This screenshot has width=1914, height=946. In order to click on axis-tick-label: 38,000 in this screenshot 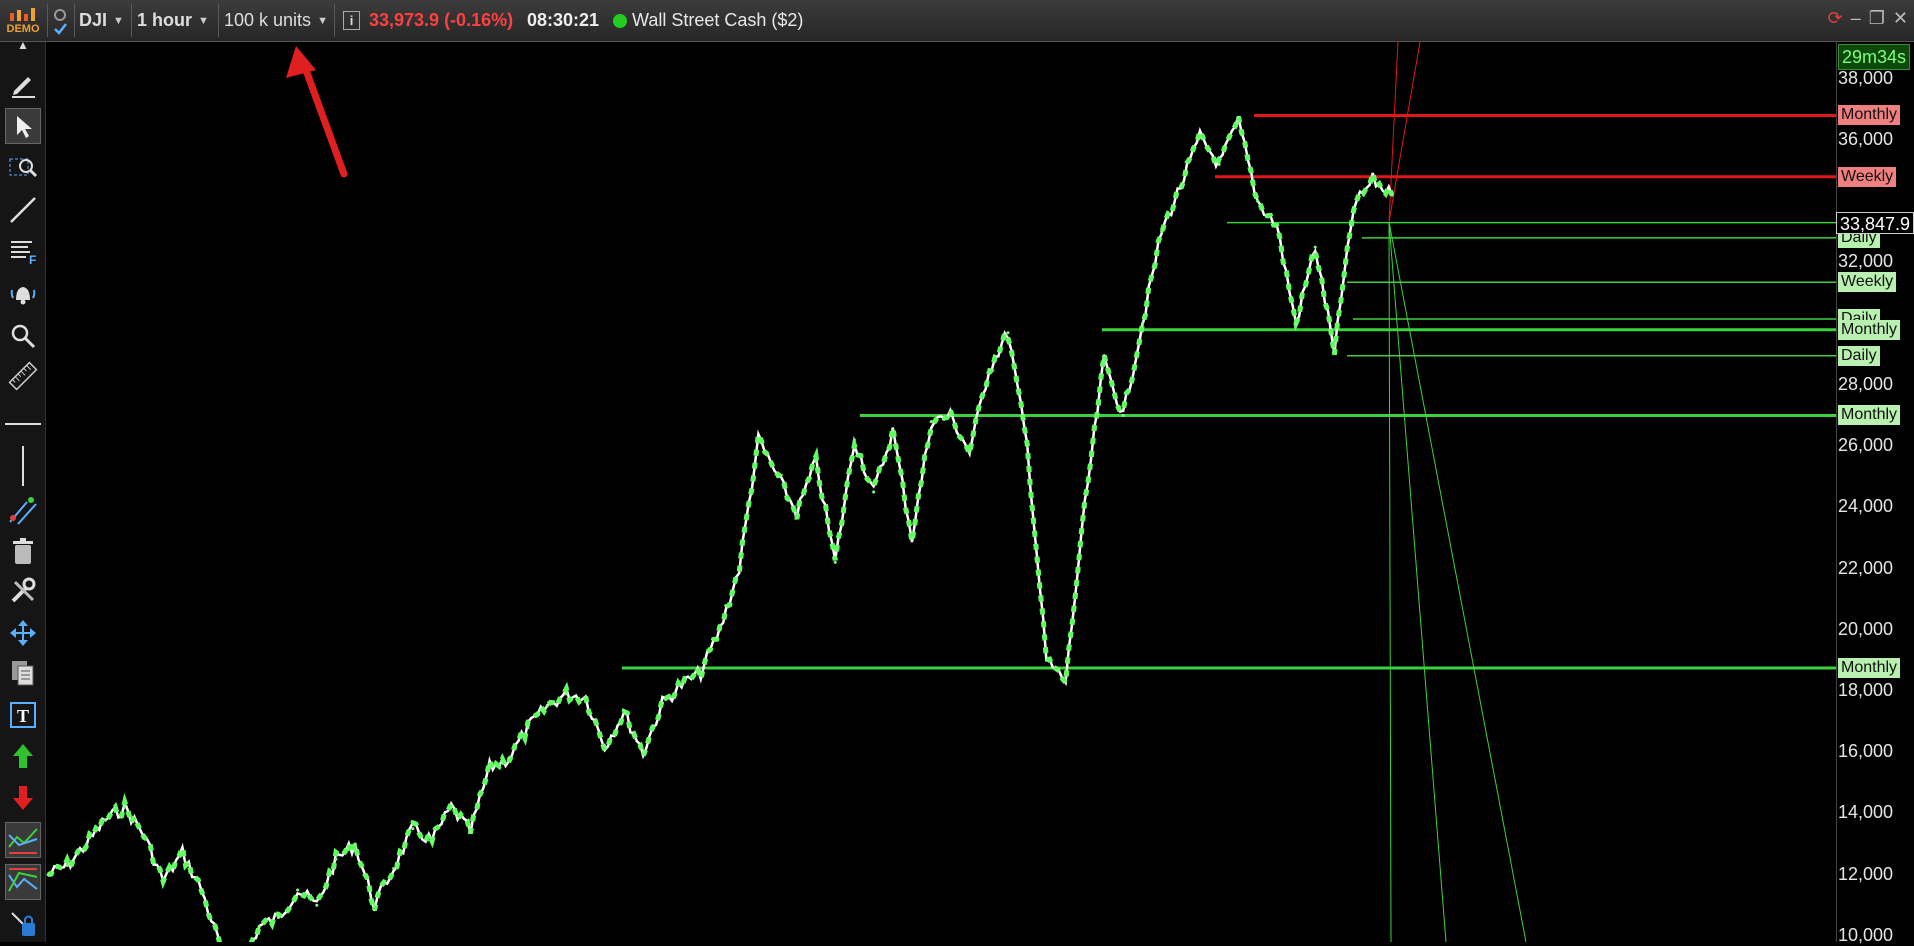, I will do `click(1866, 77)`.